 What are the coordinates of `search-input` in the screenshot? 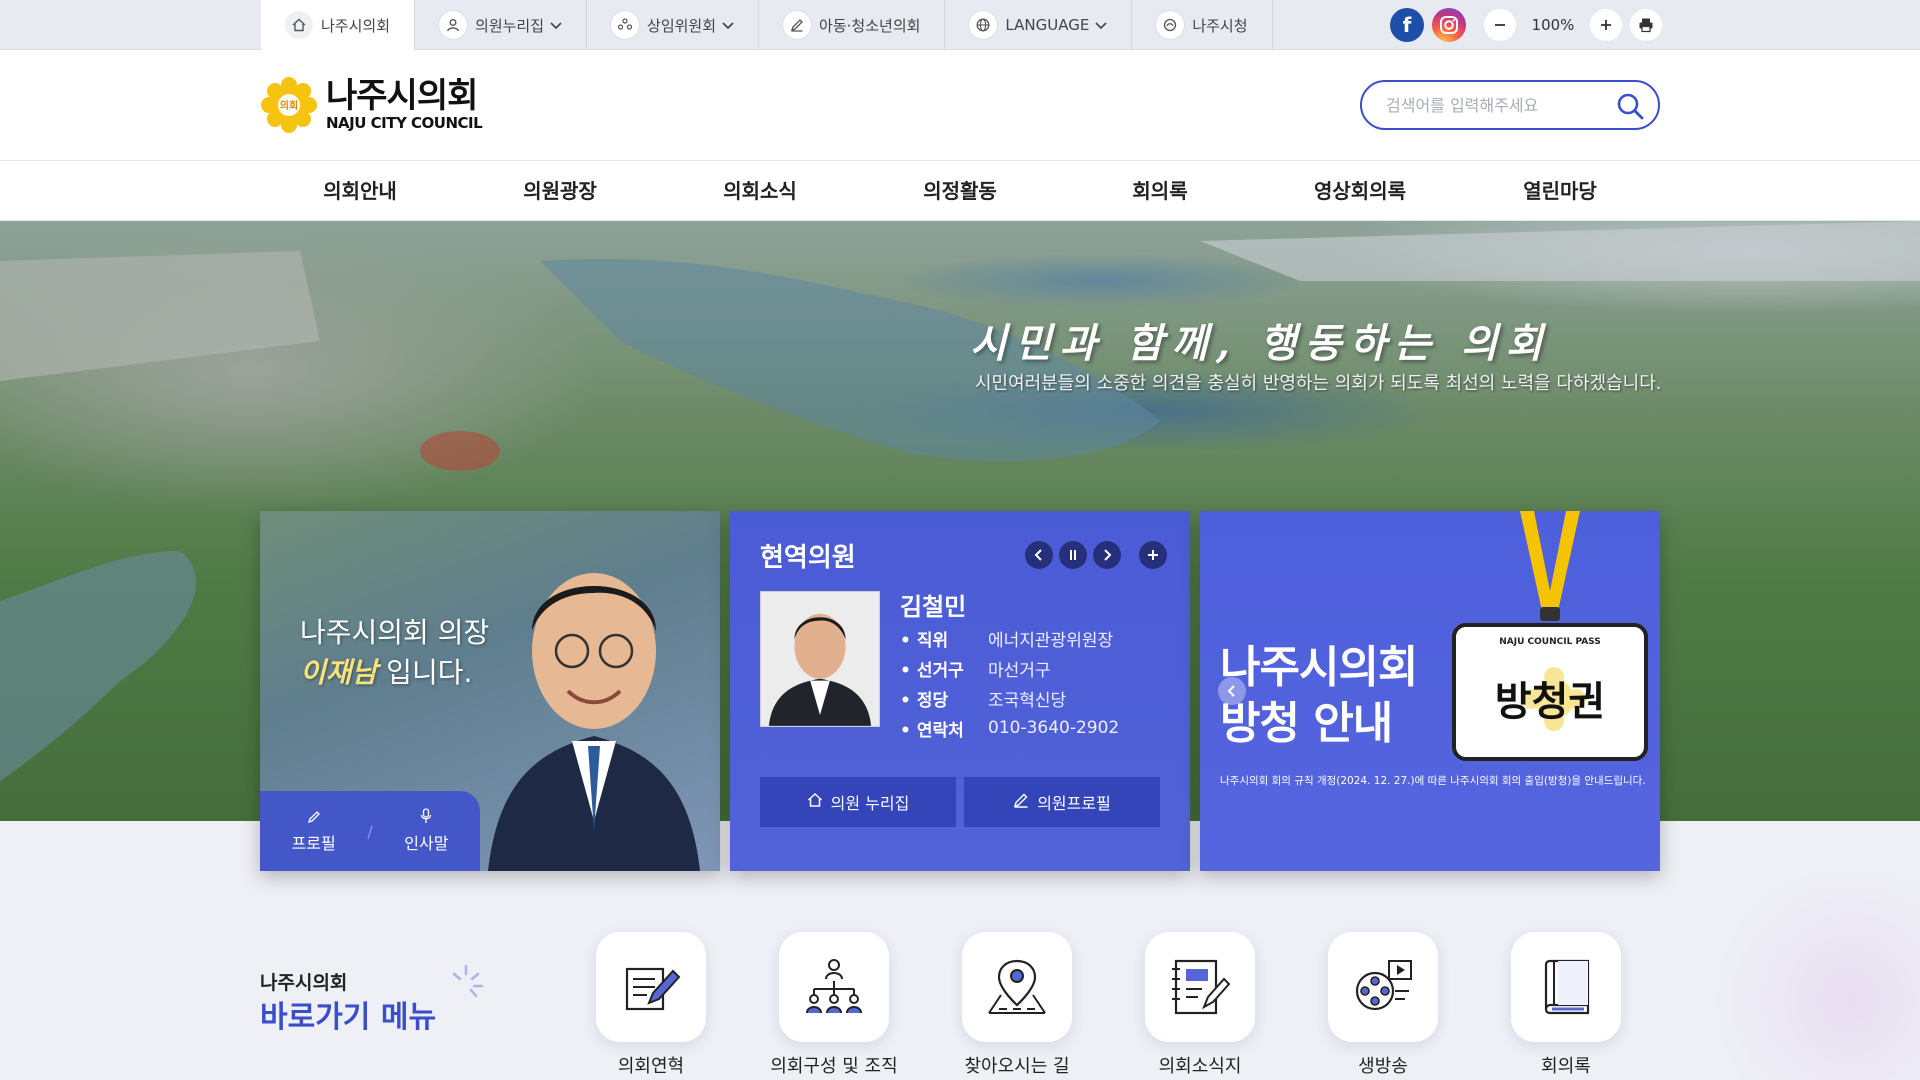 It's located at (1496, 105).